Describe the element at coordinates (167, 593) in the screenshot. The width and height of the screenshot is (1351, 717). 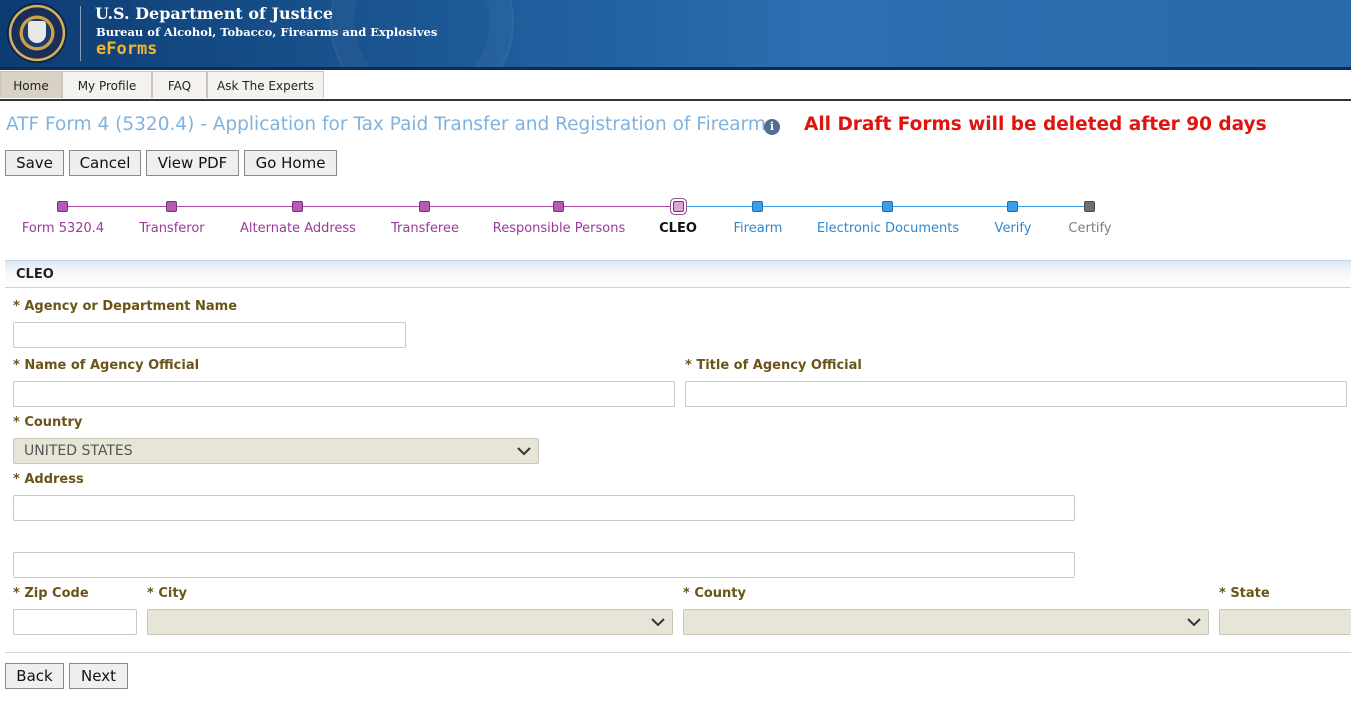
I see `city-label: * City` at that location.